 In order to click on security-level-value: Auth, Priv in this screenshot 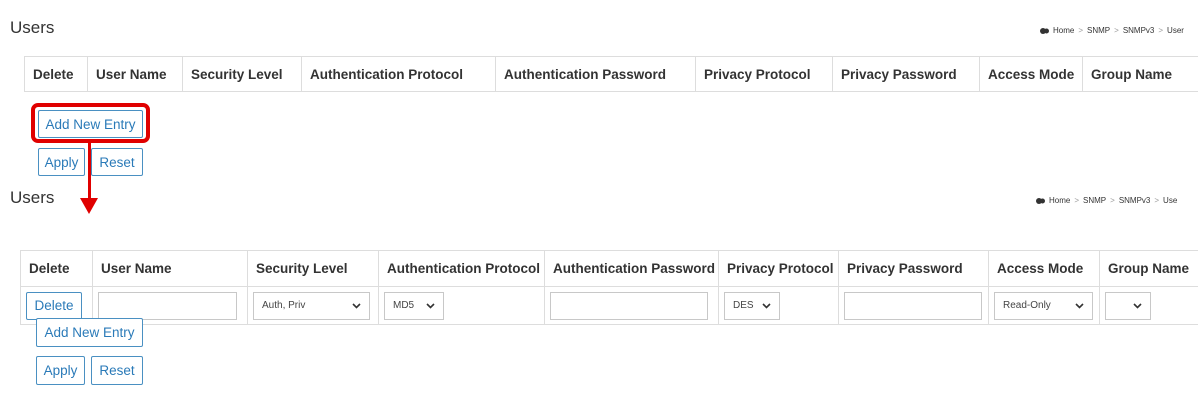, I will do `click(284, 305)`.